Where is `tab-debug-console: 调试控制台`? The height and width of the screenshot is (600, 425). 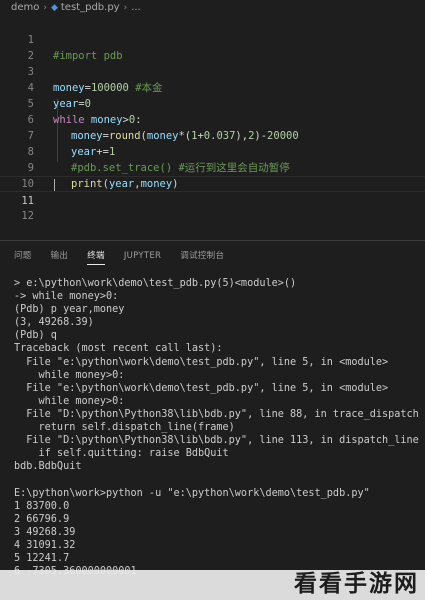 tab-debug-console: 调试控制台 is located at coordinates (202, 256).